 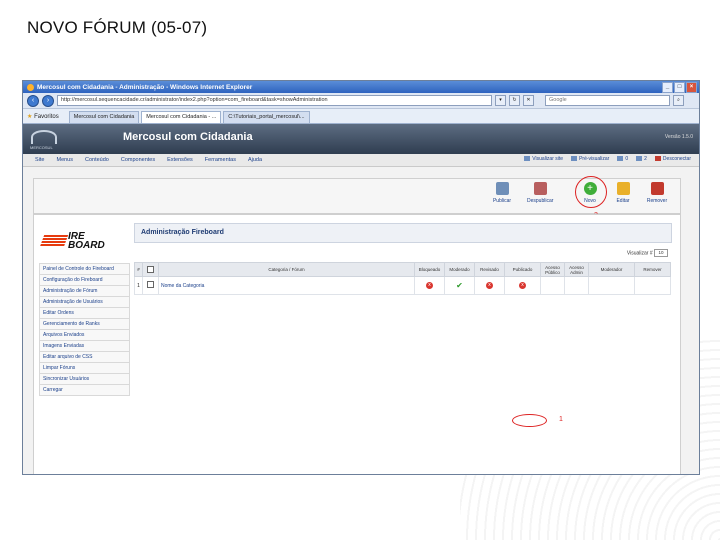 I want to click on stop-button: ✕, so click(x=528, y=100).